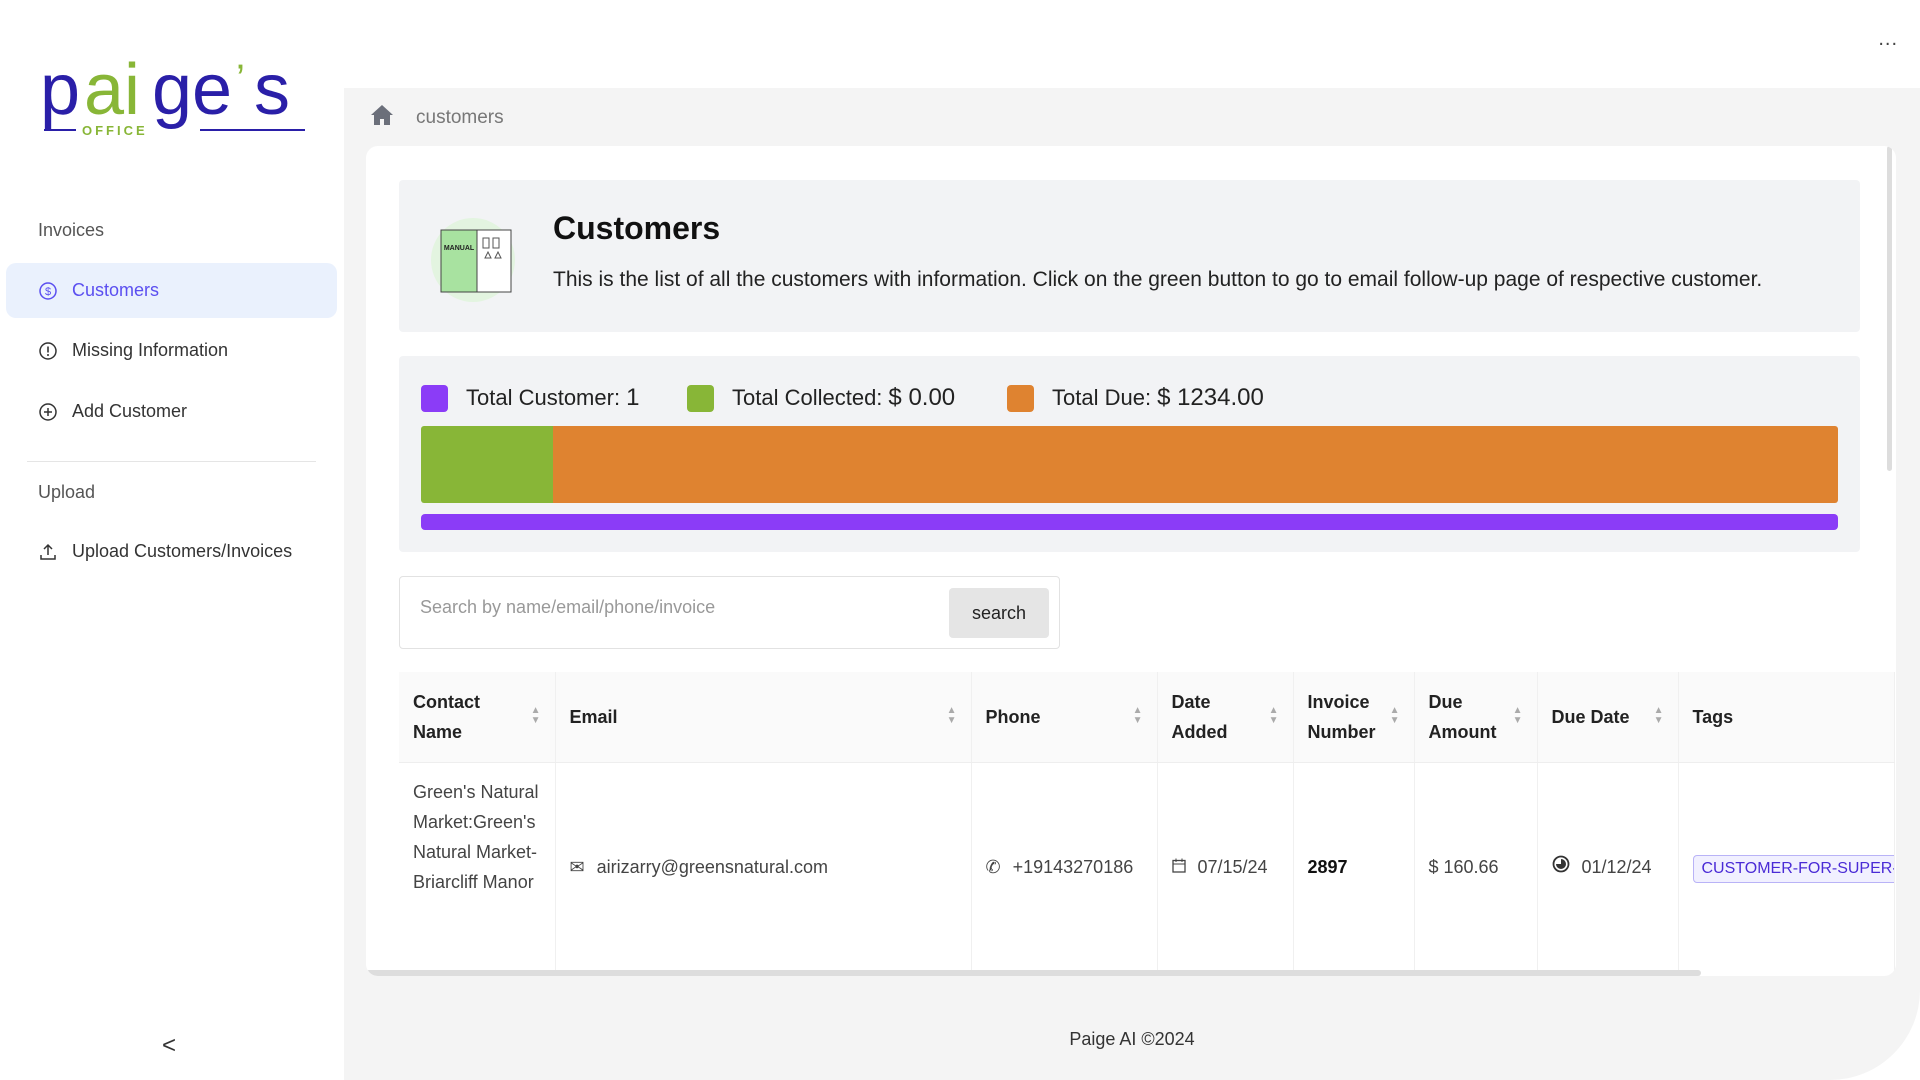 This screenshot has width=1920, height=1080. Describe the element at coordinates (67, 492) in the screenshot. I see `section-upload: Upload` at that location.